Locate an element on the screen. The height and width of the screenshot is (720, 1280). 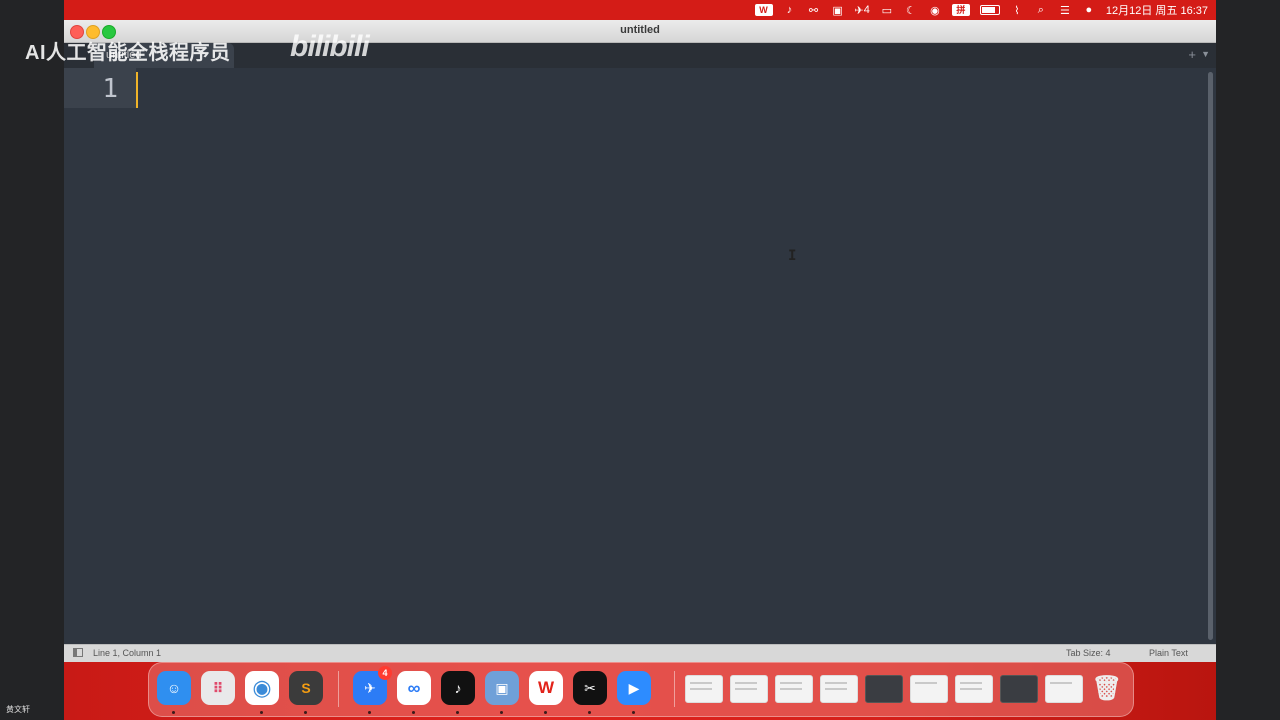
tab-bar: untitled + ▼ is located at coordinates (640, 55).